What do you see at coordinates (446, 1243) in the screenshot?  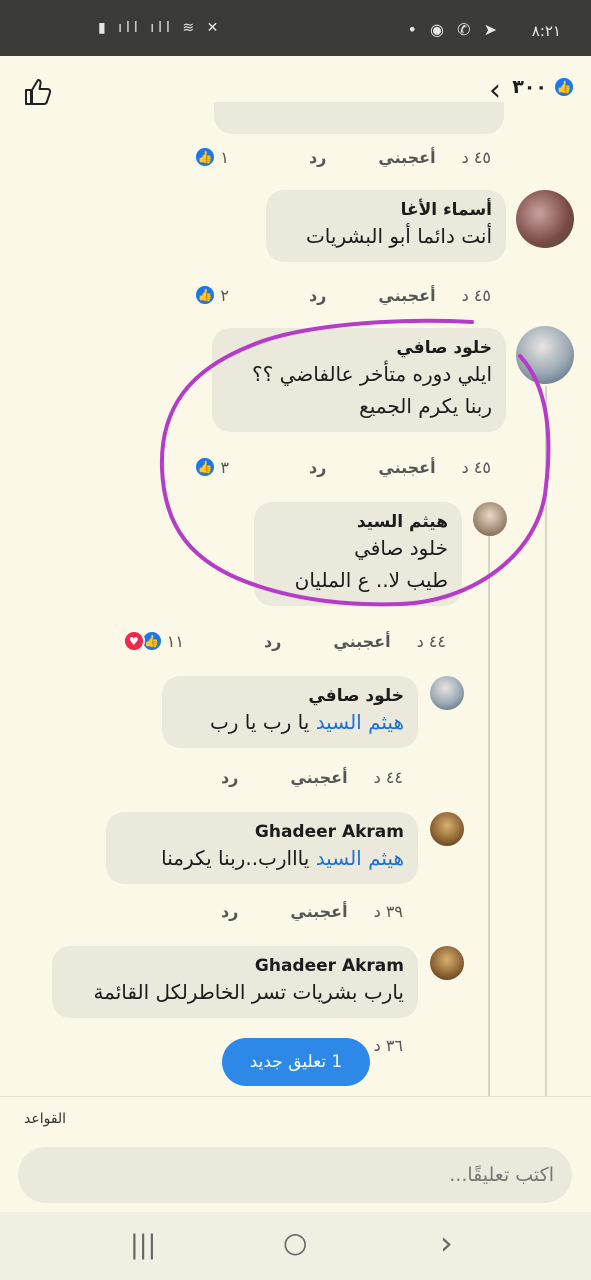 I see `back-icon: ›` at bounding box center [446, 1243].